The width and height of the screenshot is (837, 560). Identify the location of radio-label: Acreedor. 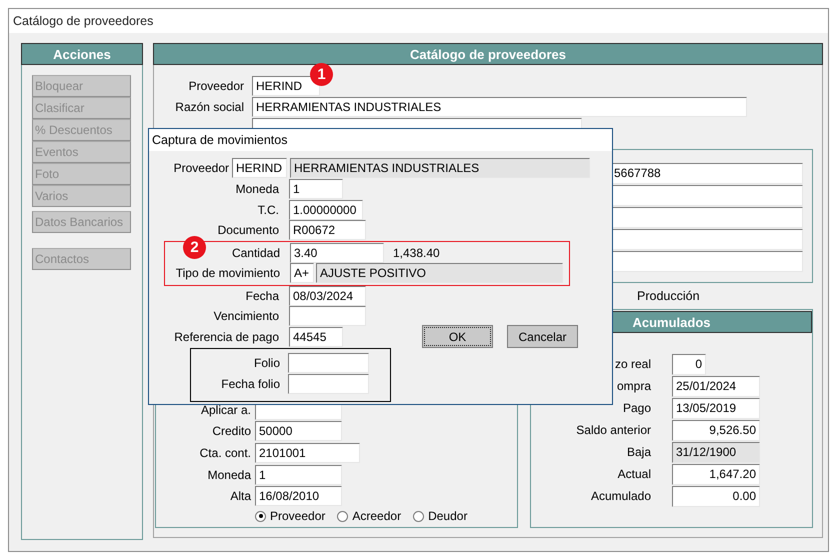
(377, 516).